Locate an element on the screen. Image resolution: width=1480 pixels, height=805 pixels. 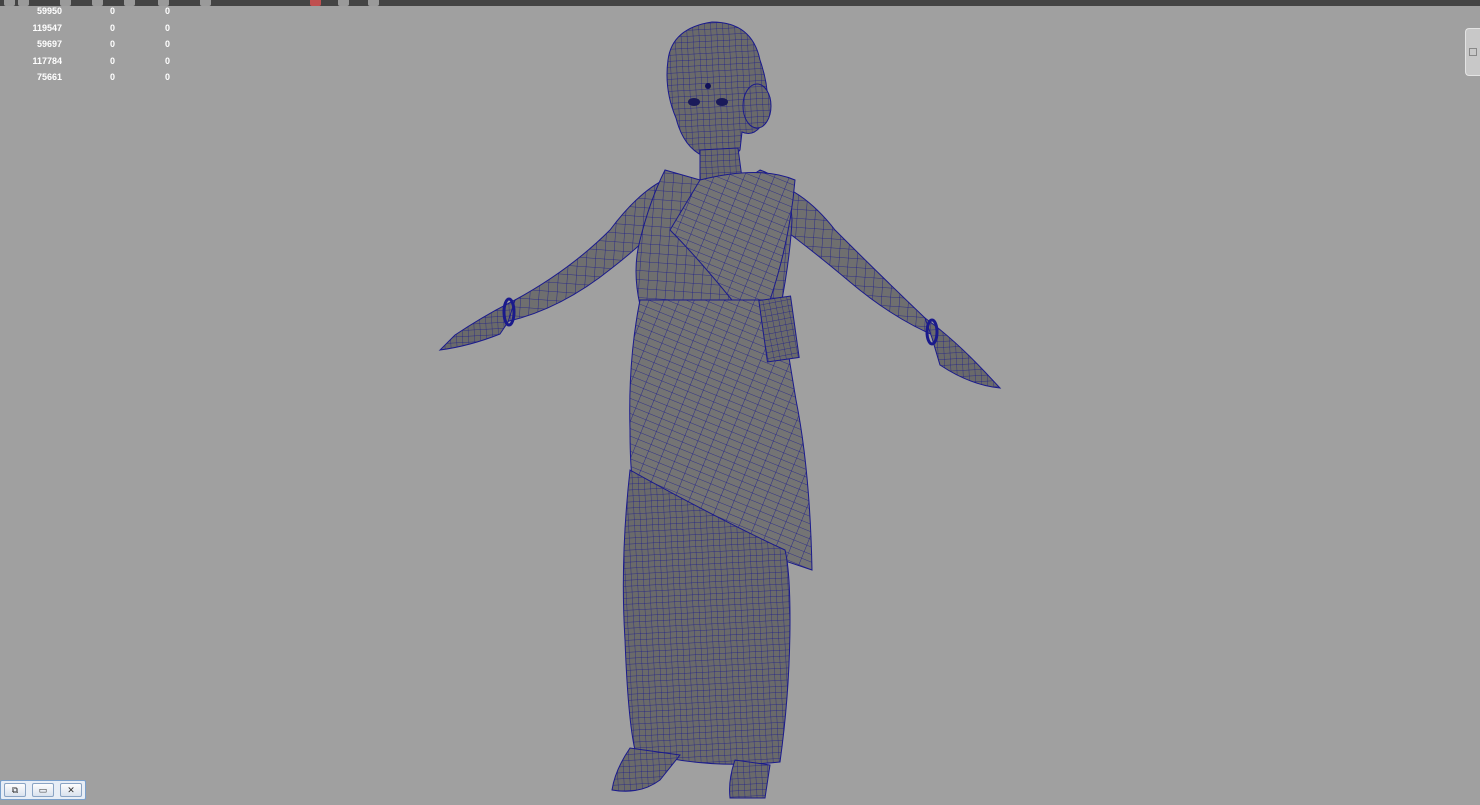
minimize-icon: ▭ is located at coordinates (43, 790).